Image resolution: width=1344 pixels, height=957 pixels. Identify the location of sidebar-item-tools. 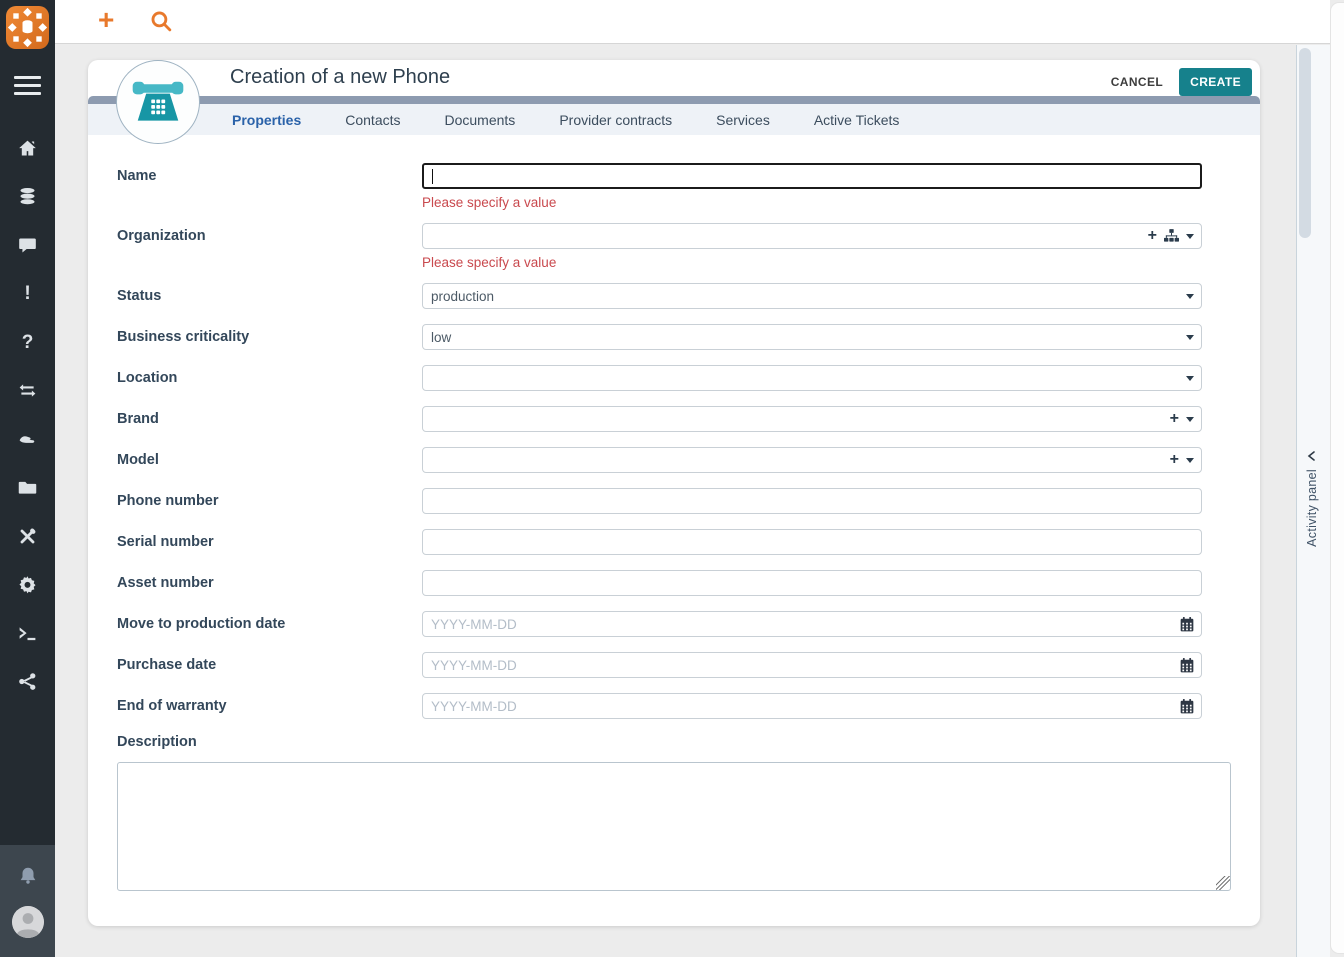
(27, 536).